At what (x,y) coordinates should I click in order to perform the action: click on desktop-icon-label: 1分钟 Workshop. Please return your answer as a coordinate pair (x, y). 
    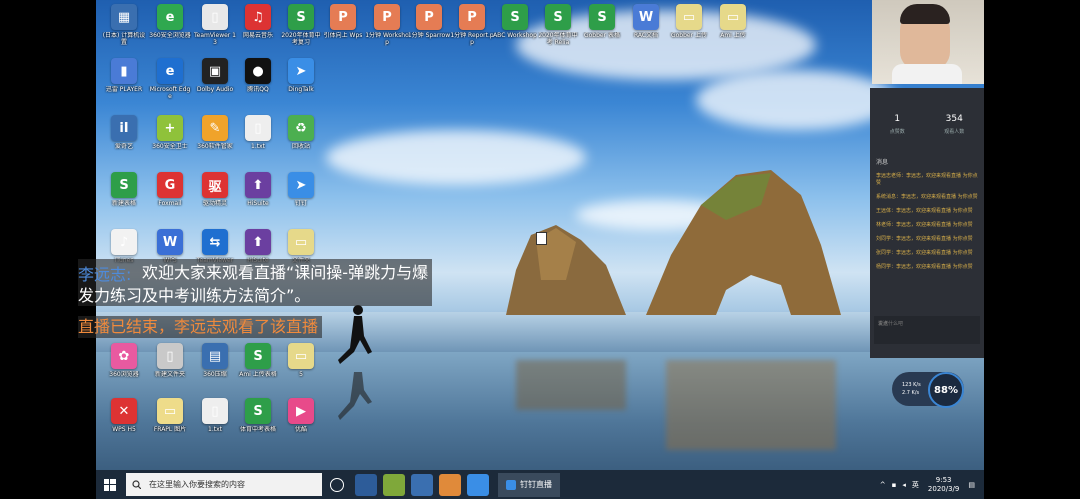
    Looking at the image, I should click on (387, 39).